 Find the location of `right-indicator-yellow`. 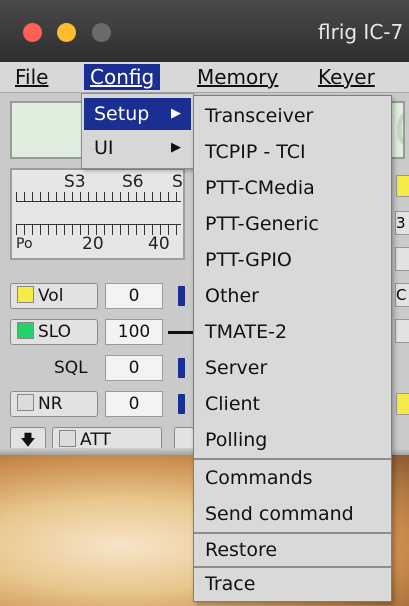

right-indicator-yellow is located at coordinates (402, 186).